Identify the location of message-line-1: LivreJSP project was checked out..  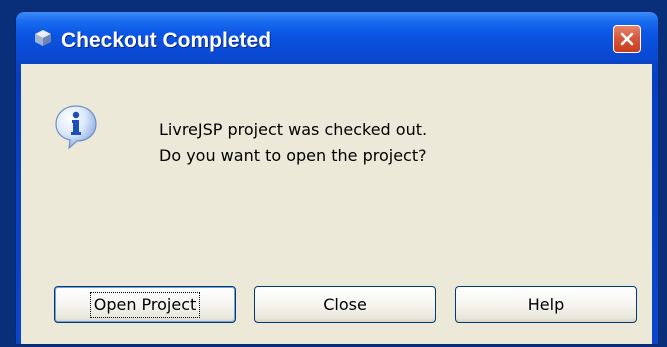
(293, 129).